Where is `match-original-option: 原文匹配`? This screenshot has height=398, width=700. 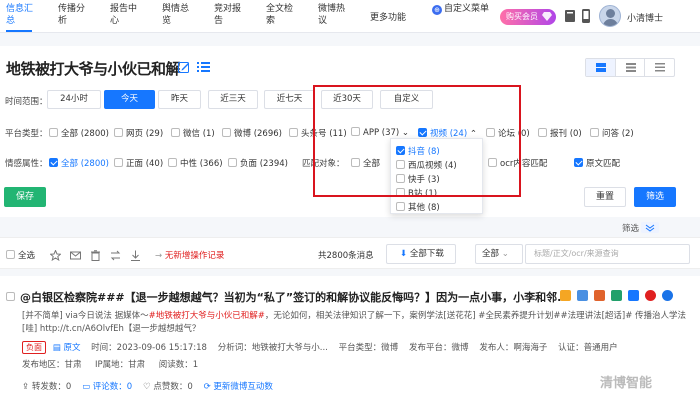
match-original-option: 原文匹配 is located at coordinates (597, 163).